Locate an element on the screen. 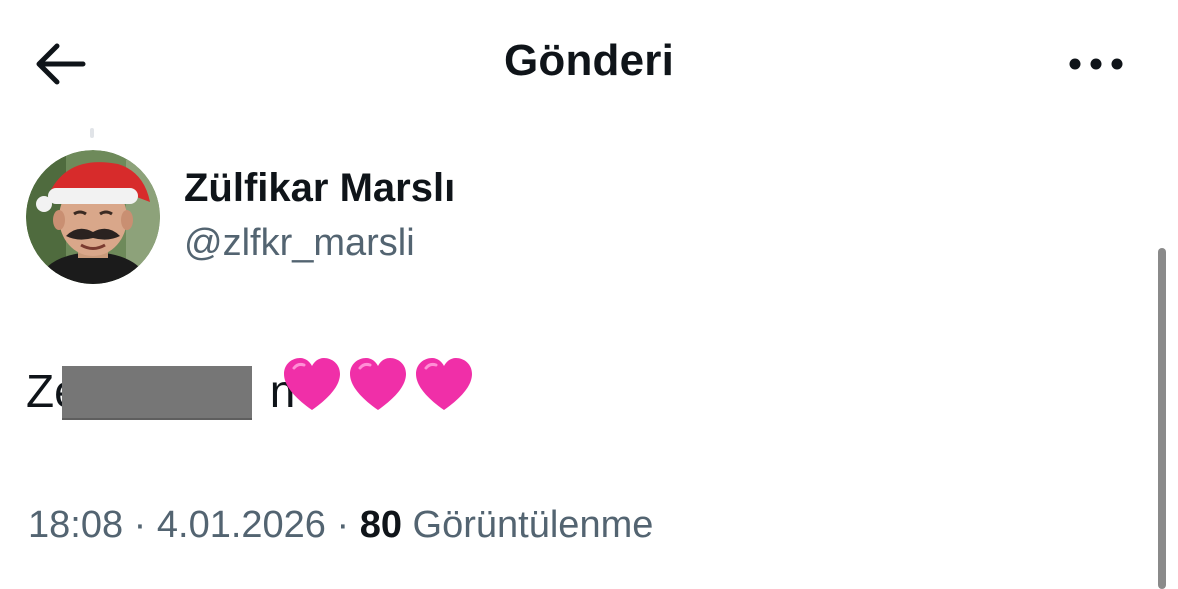  more-options-button is located at coordinates (1096, 64).